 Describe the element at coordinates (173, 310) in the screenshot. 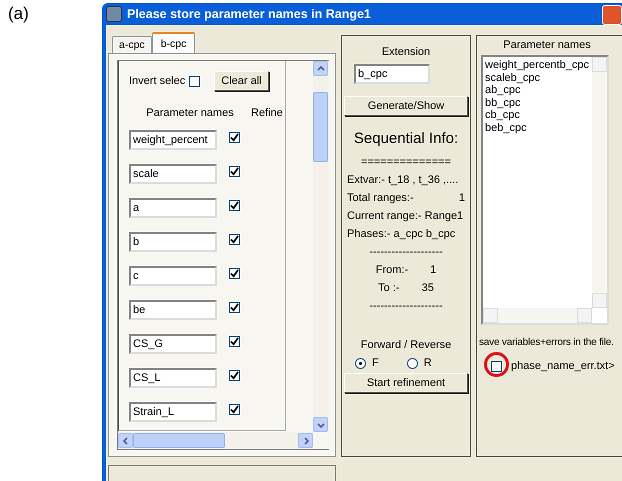

I see `parameter-field: be` at that location.